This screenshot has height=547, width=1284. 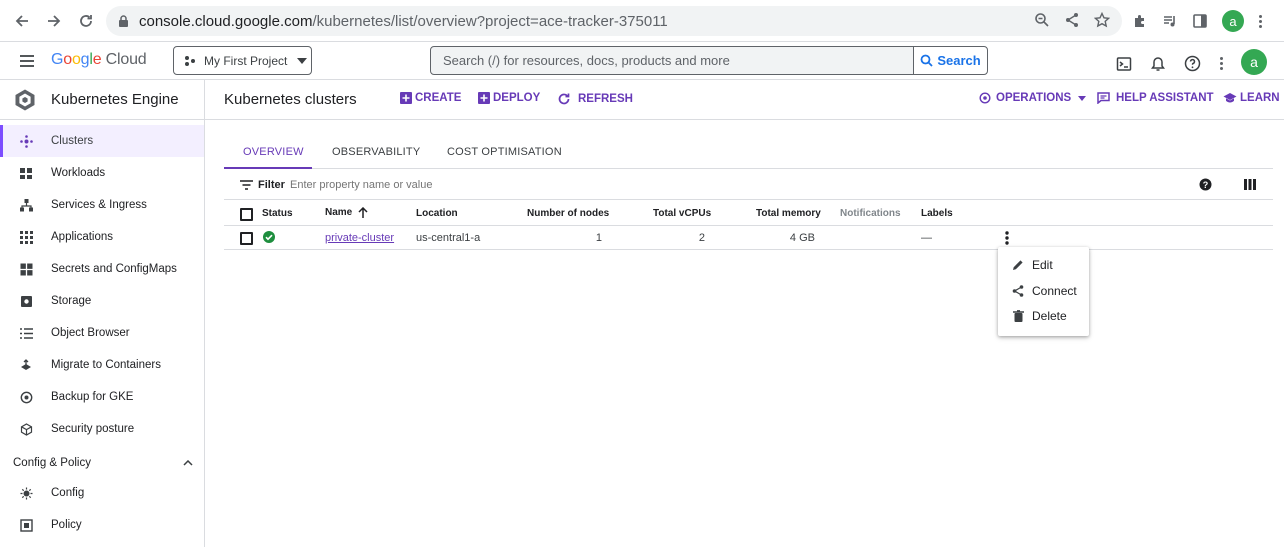 What do you see at coordinates (748, 238) in the screenshot?
I see `table-row: private-cluster us-central1-a 1 2 4 GB —` at bounding box center [748, 238].